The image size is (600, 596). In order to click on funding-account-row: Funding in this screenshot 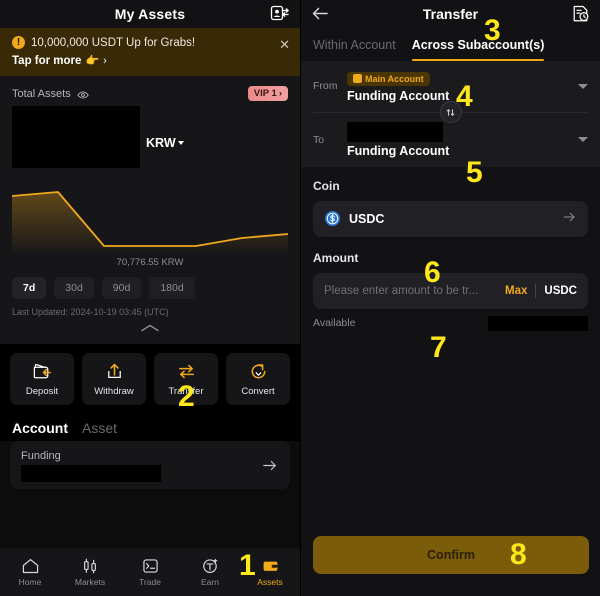, I will do `click(150, 465)`.